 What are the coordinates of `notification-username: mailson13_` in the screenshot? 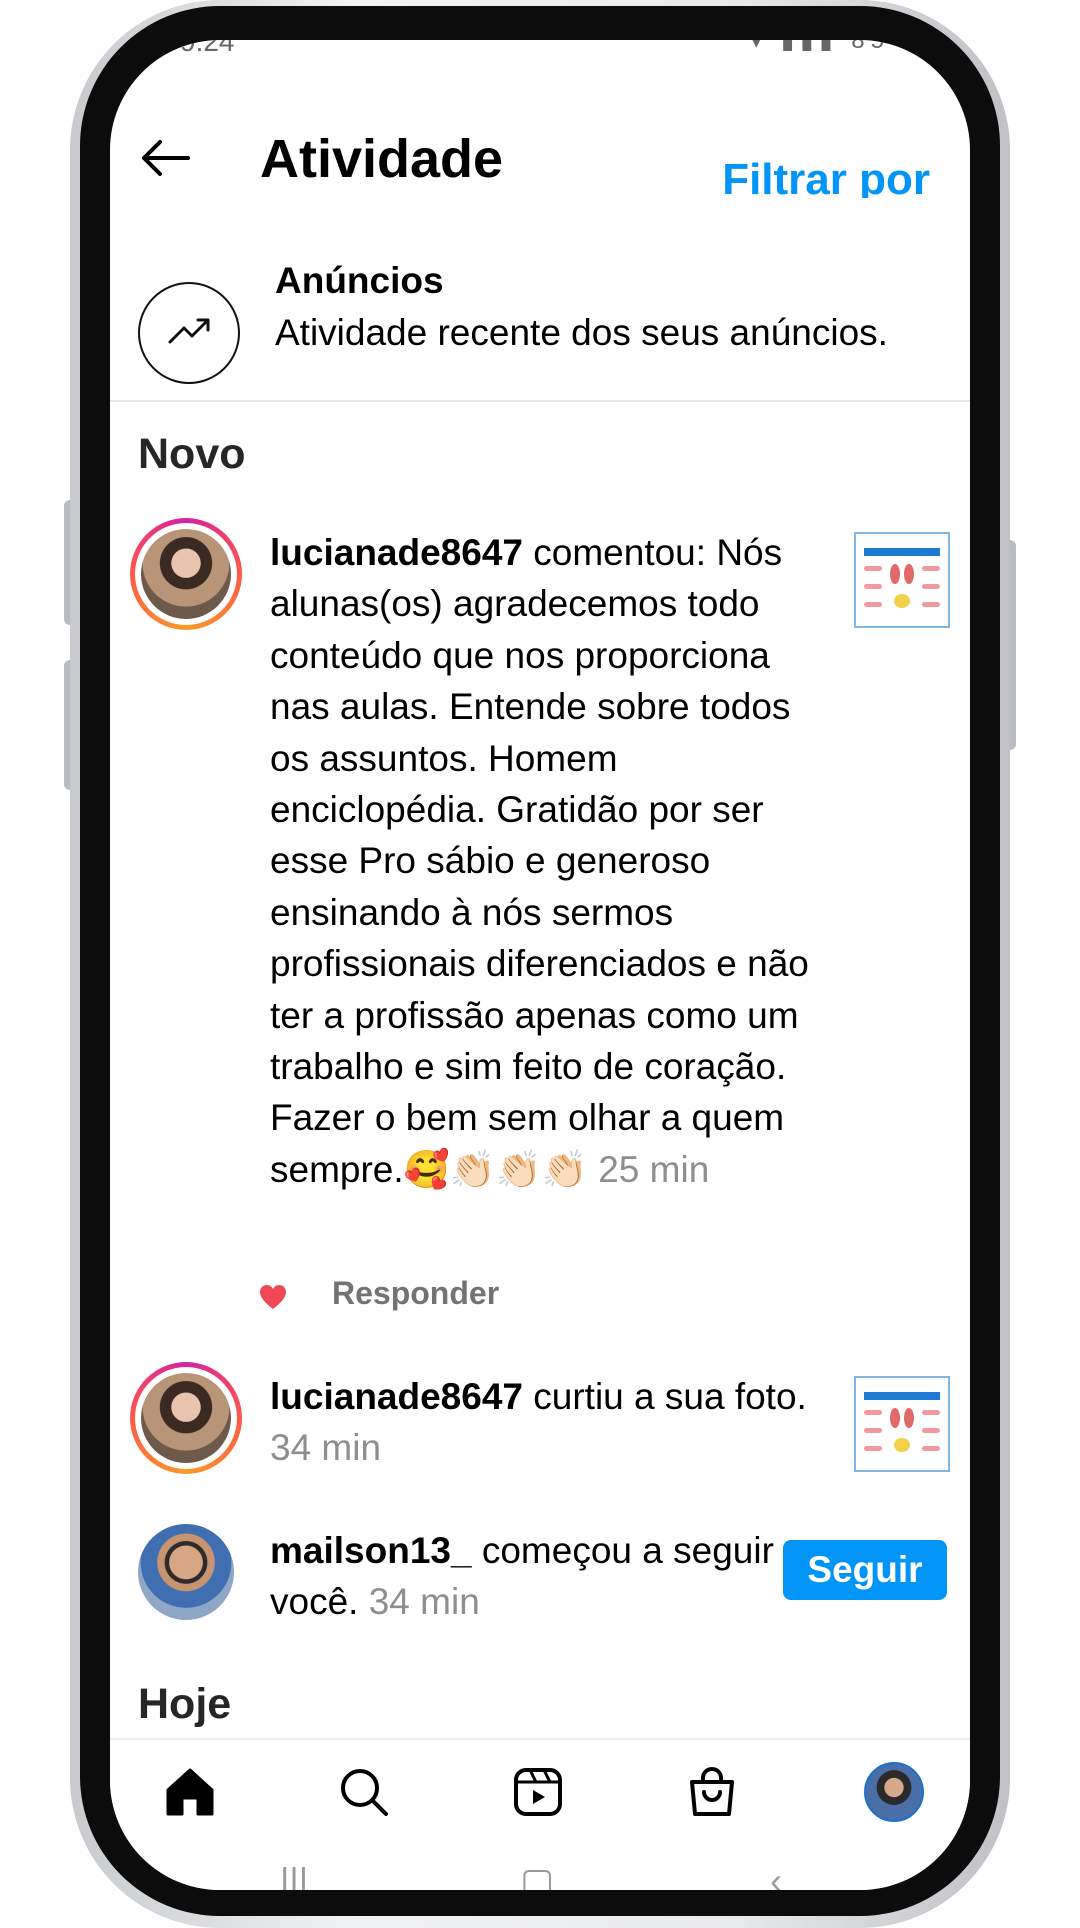 It's located at (371, 1550).